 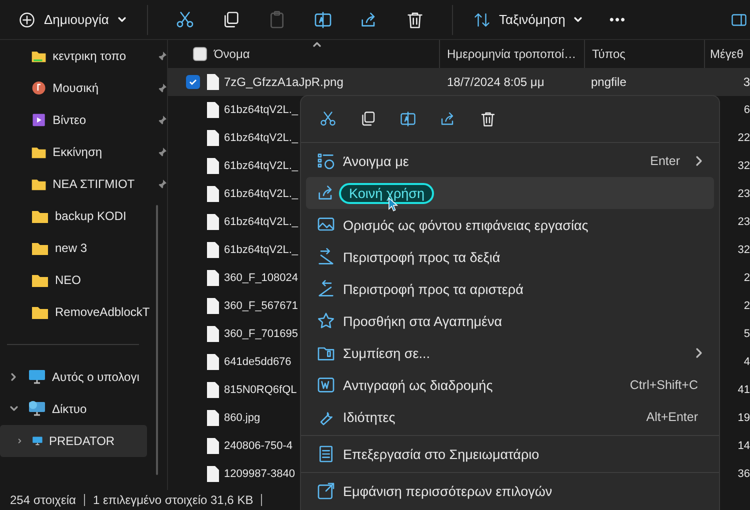 What do you see at coordinates (746, 82) in the screenshot?
I see `size-cell: 3` at bounding box center [746, 82].